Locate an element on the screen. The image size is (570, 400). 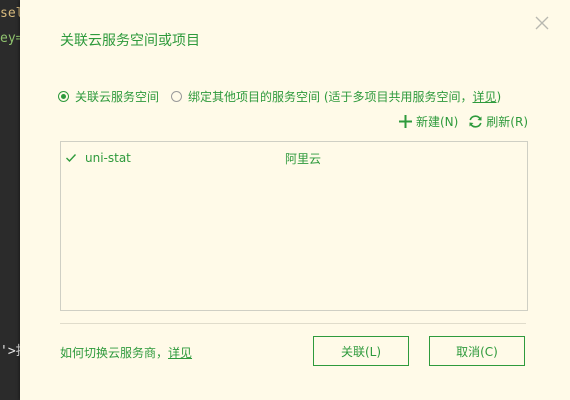
close-icon is located at coordinates (542, 23).